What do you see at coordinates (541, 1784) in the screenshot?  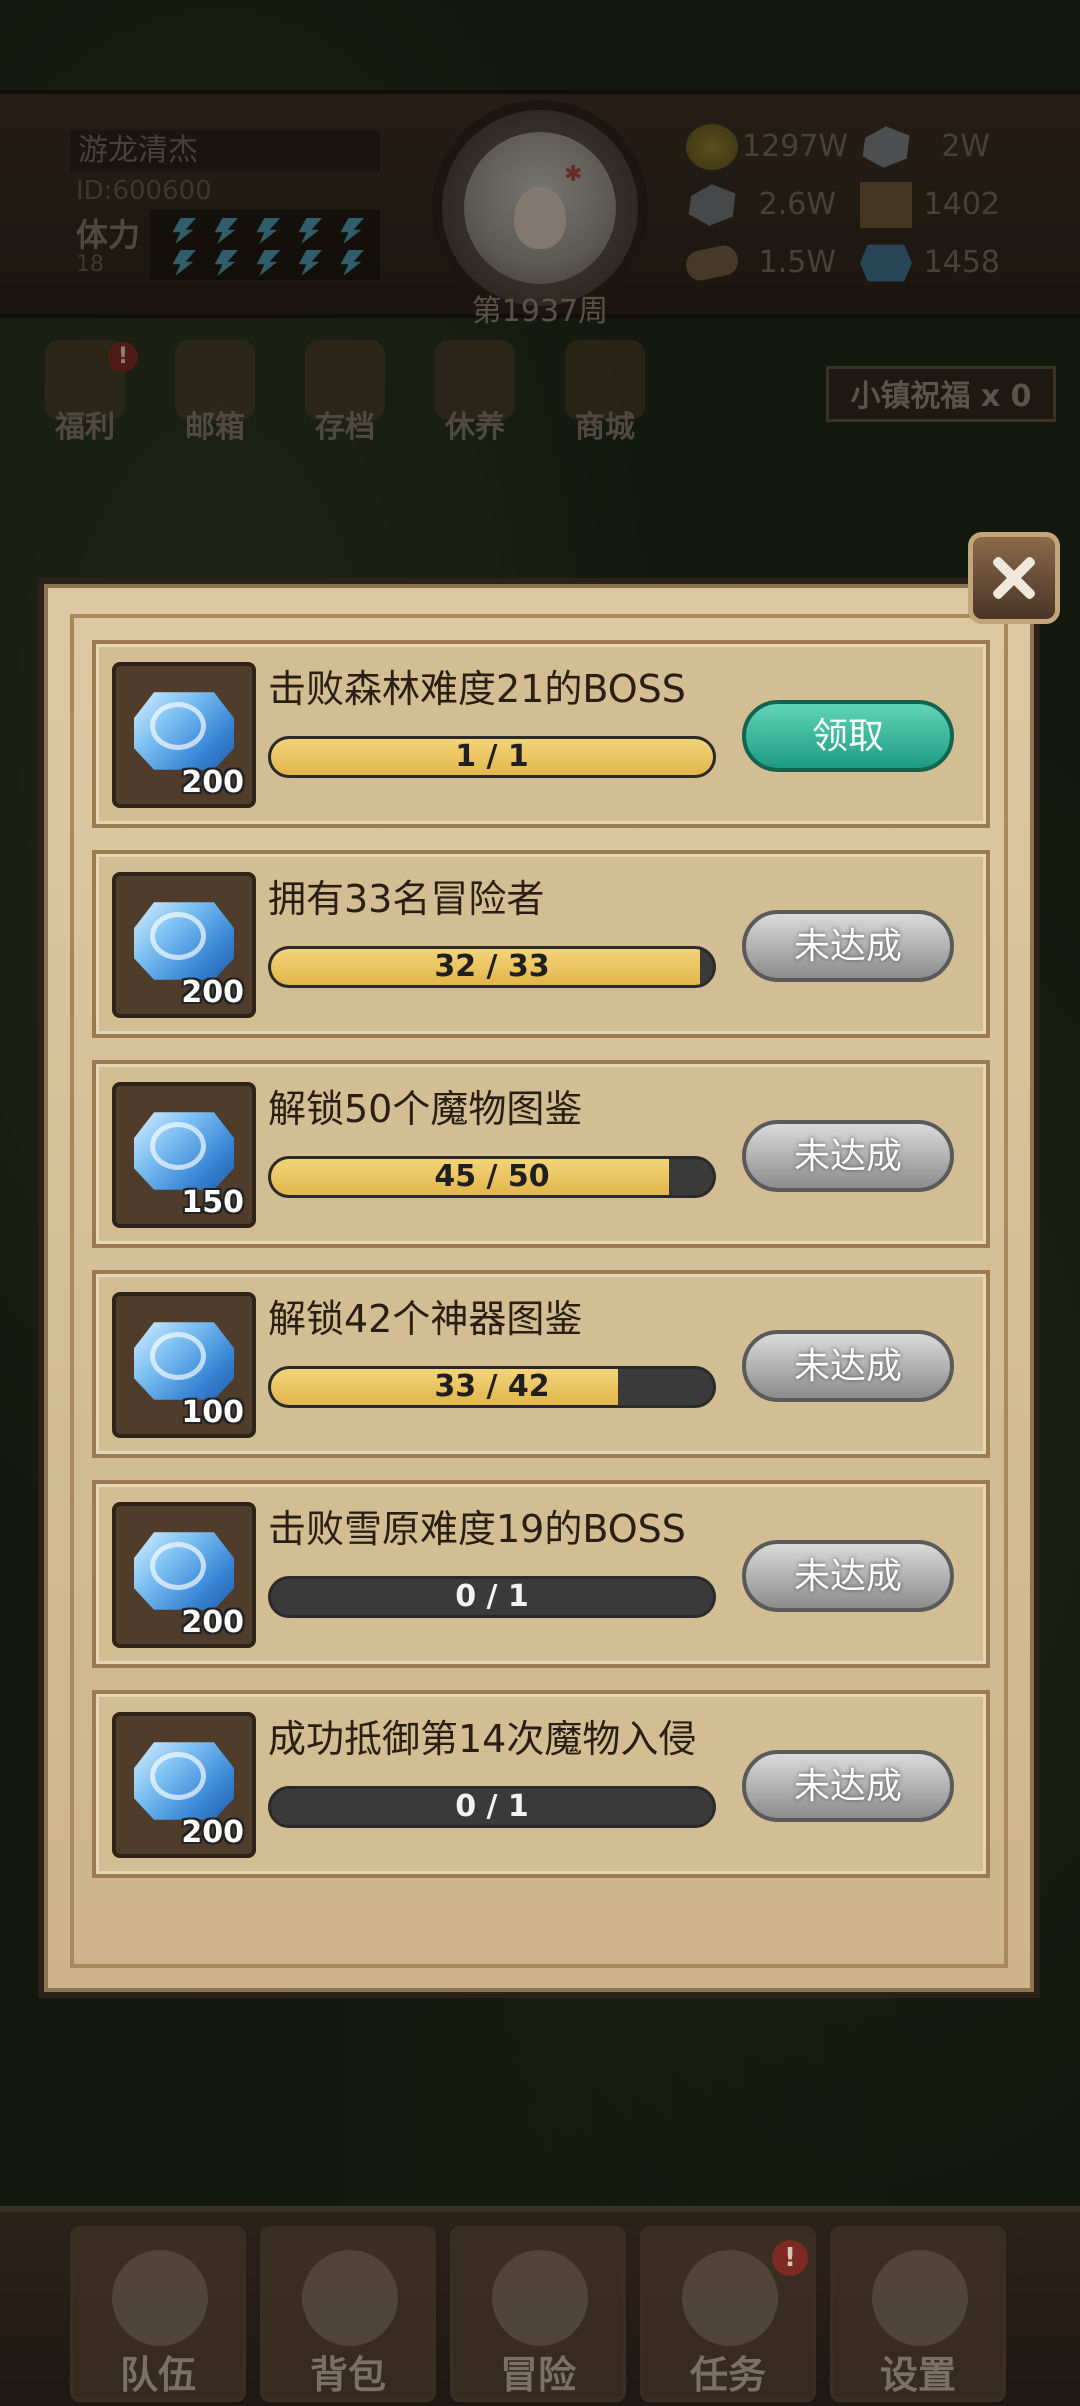 I see `quest-row: 200 成功抵御第14次魔物入侵 0 / 1 未达成` at bounding box center [541, 1784].